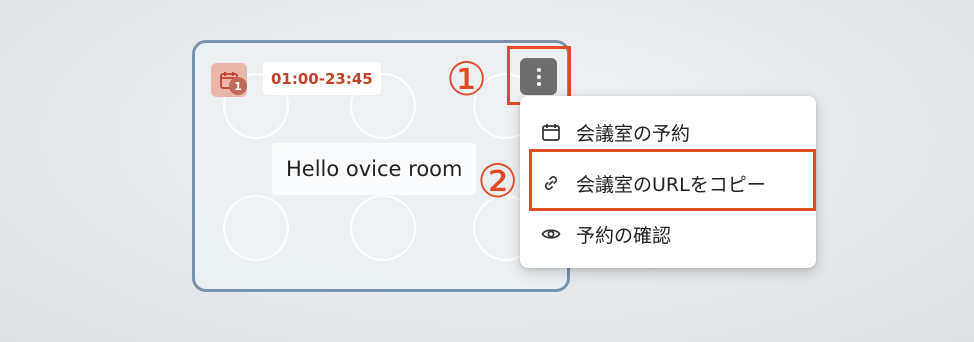 The image size is (974, 342). Describe the element at coordinates (322, 78) in the screenshot. I see `room-time-range: 01:00-23:45` at that location.